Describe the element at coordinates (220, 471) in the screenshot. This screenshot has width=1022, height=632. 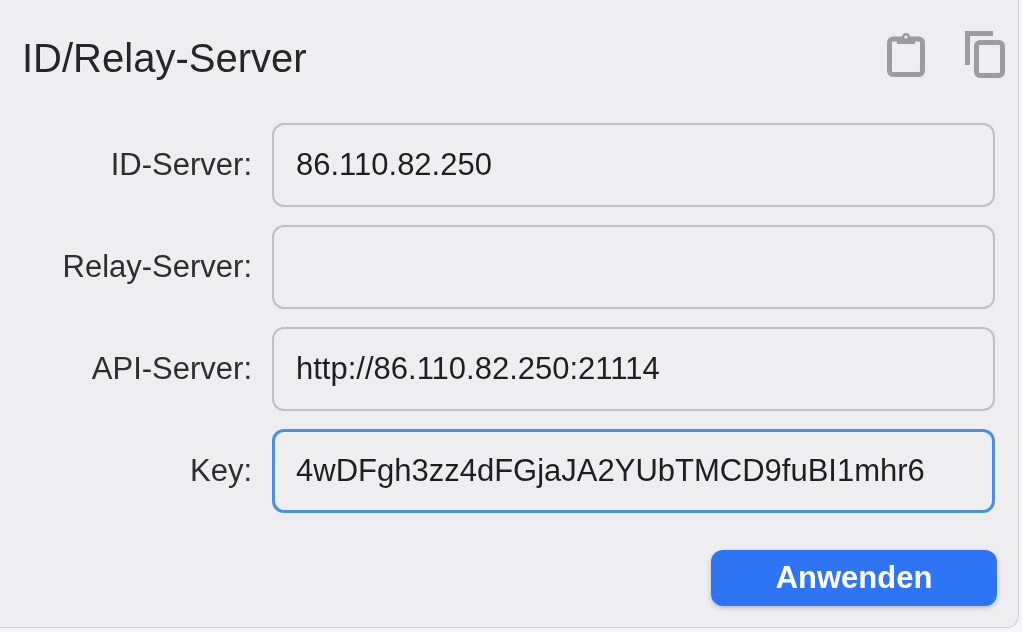
I see `field-label: Key:` at that location.